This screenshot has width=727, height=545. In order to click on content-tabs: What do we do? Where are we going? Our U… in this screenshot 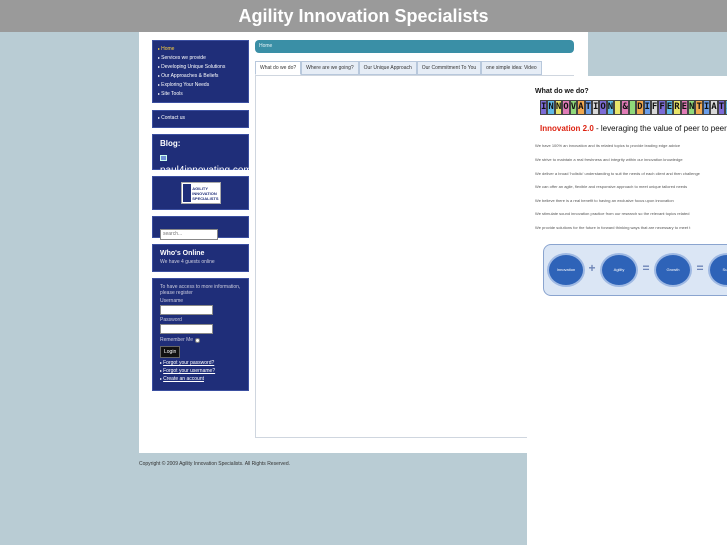, I will do `click(398, 68)`.